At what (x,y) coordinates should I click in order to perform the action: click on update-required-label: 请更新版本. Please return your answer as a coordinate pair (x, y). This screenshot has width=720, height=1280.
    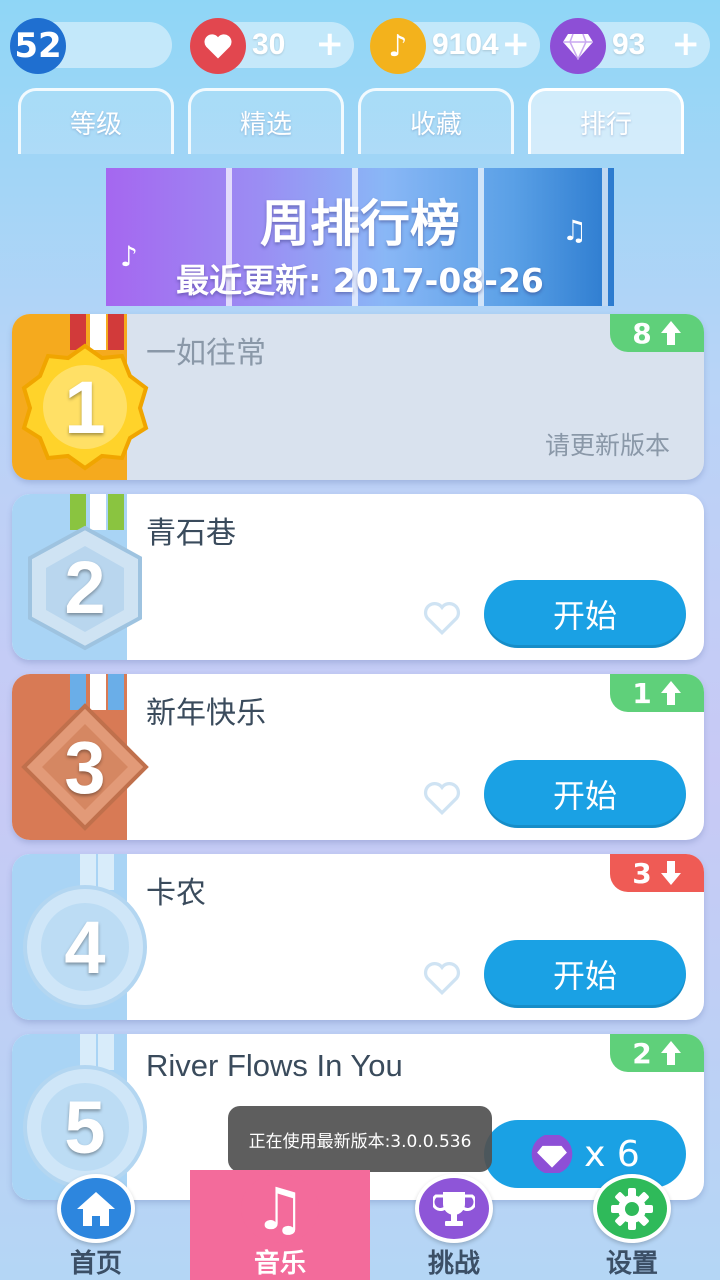
    Looking at the image, I should click on (607, 445).